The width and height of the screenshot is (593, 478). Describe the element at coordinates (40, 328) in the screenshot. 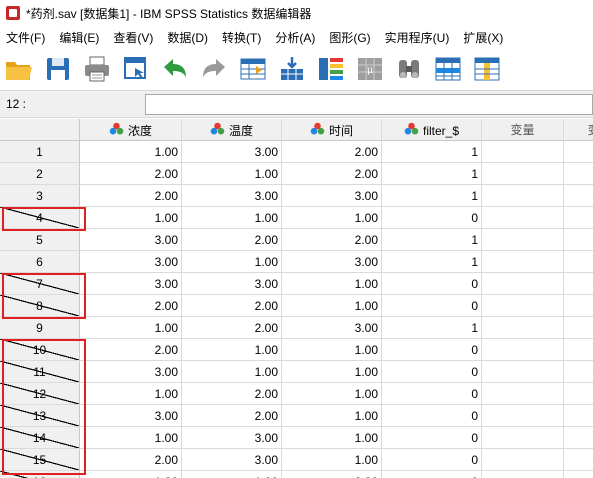

I see `row-number: 9` at that location.